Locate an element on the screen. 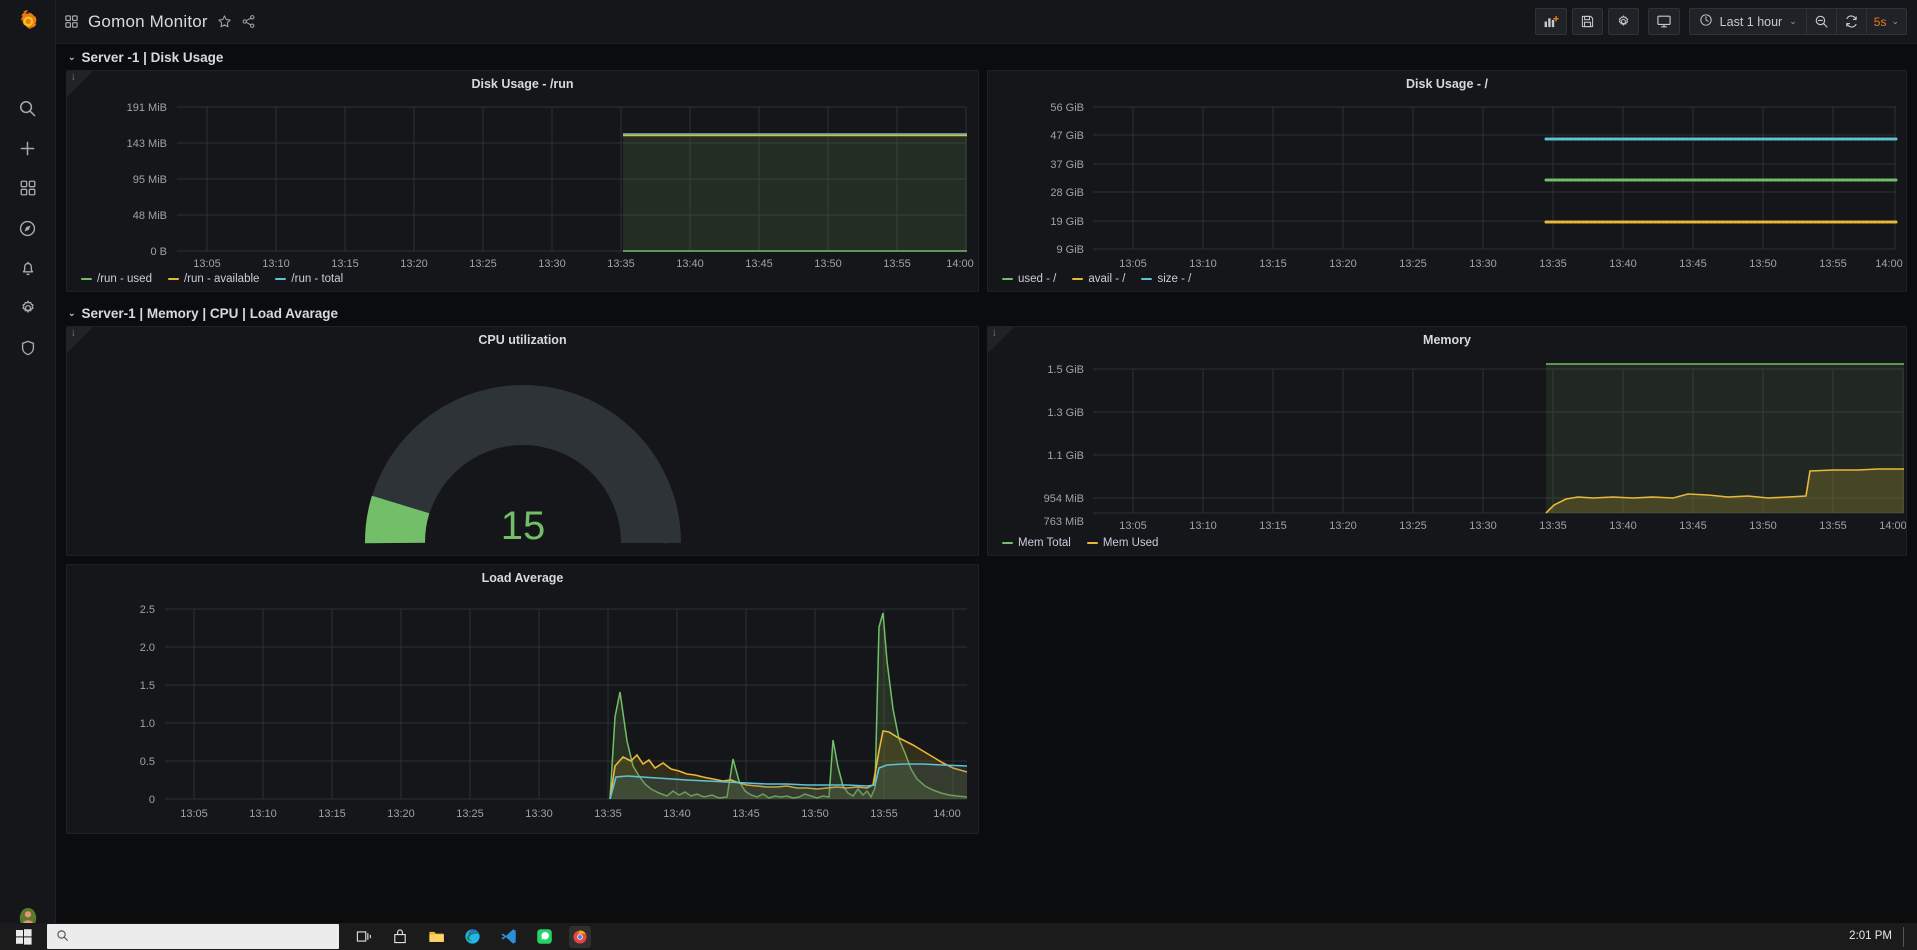 The image size is (1917, 950). legend-item: used - / is located at coordinates (1029, 279).